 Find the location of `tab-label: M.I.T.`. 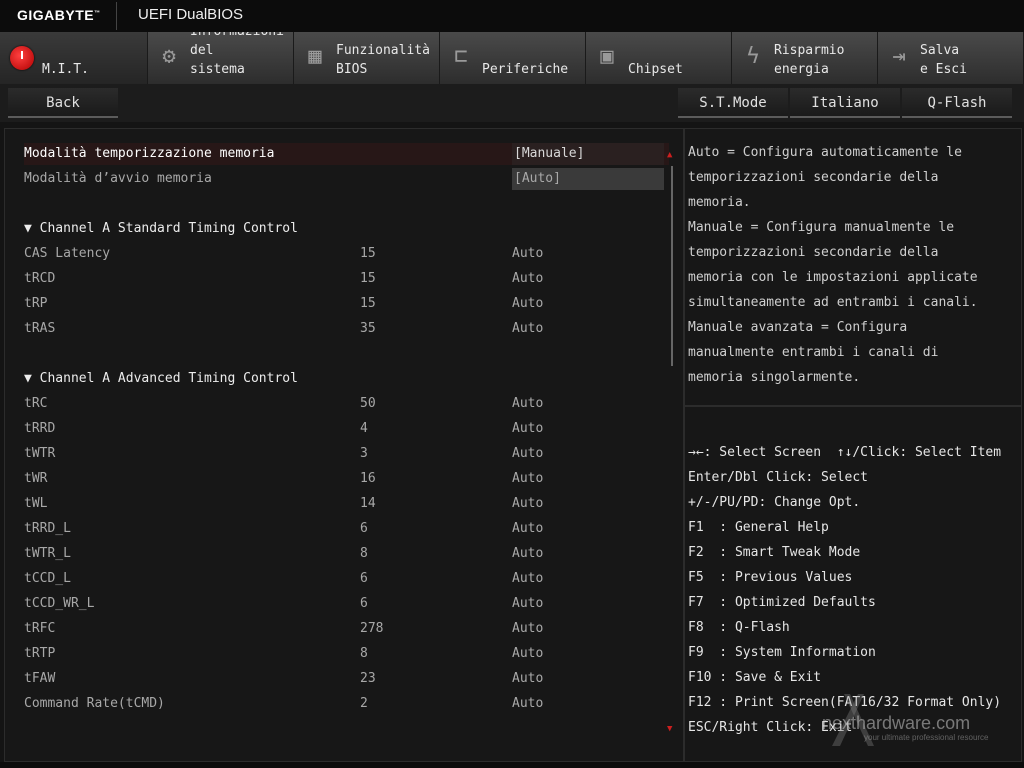

tab-label: M.I.T. is located at coordinates (65, 69).